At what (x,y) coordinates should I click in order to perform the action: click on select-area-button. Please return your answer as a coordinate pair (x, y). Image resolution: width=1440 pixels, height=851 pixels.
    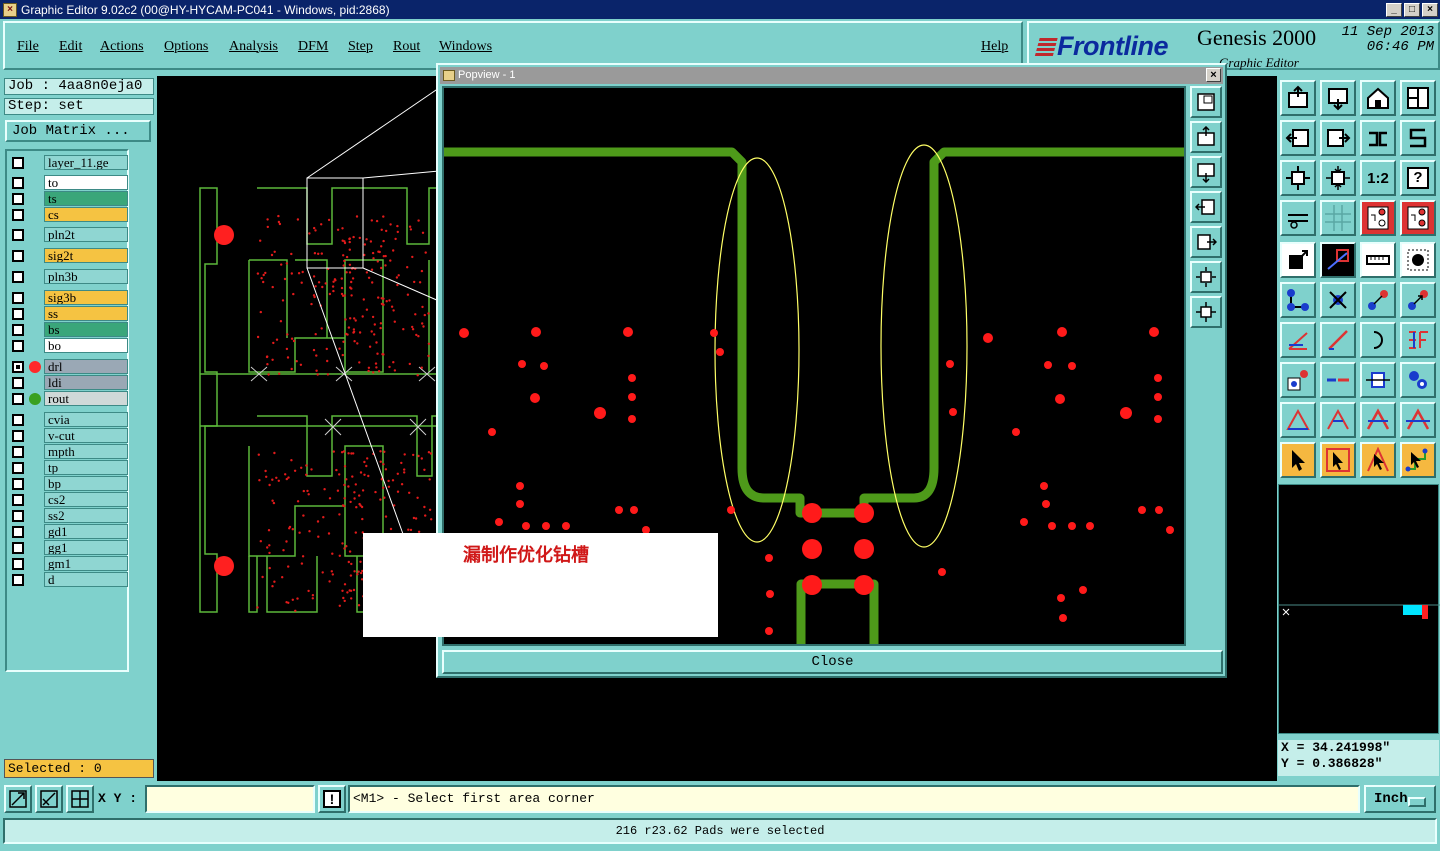
    Looking at the image, I should click on (1418, 260).